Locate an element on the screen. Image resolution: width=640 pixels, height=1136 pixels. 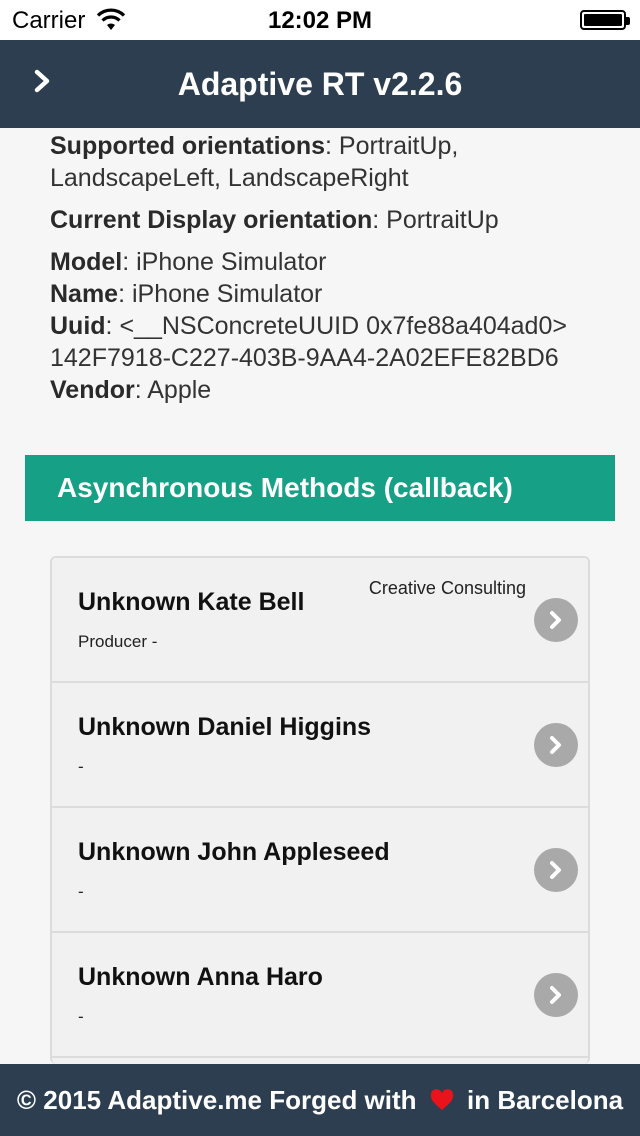
model-label: Model is located at coordinates (86, 262).